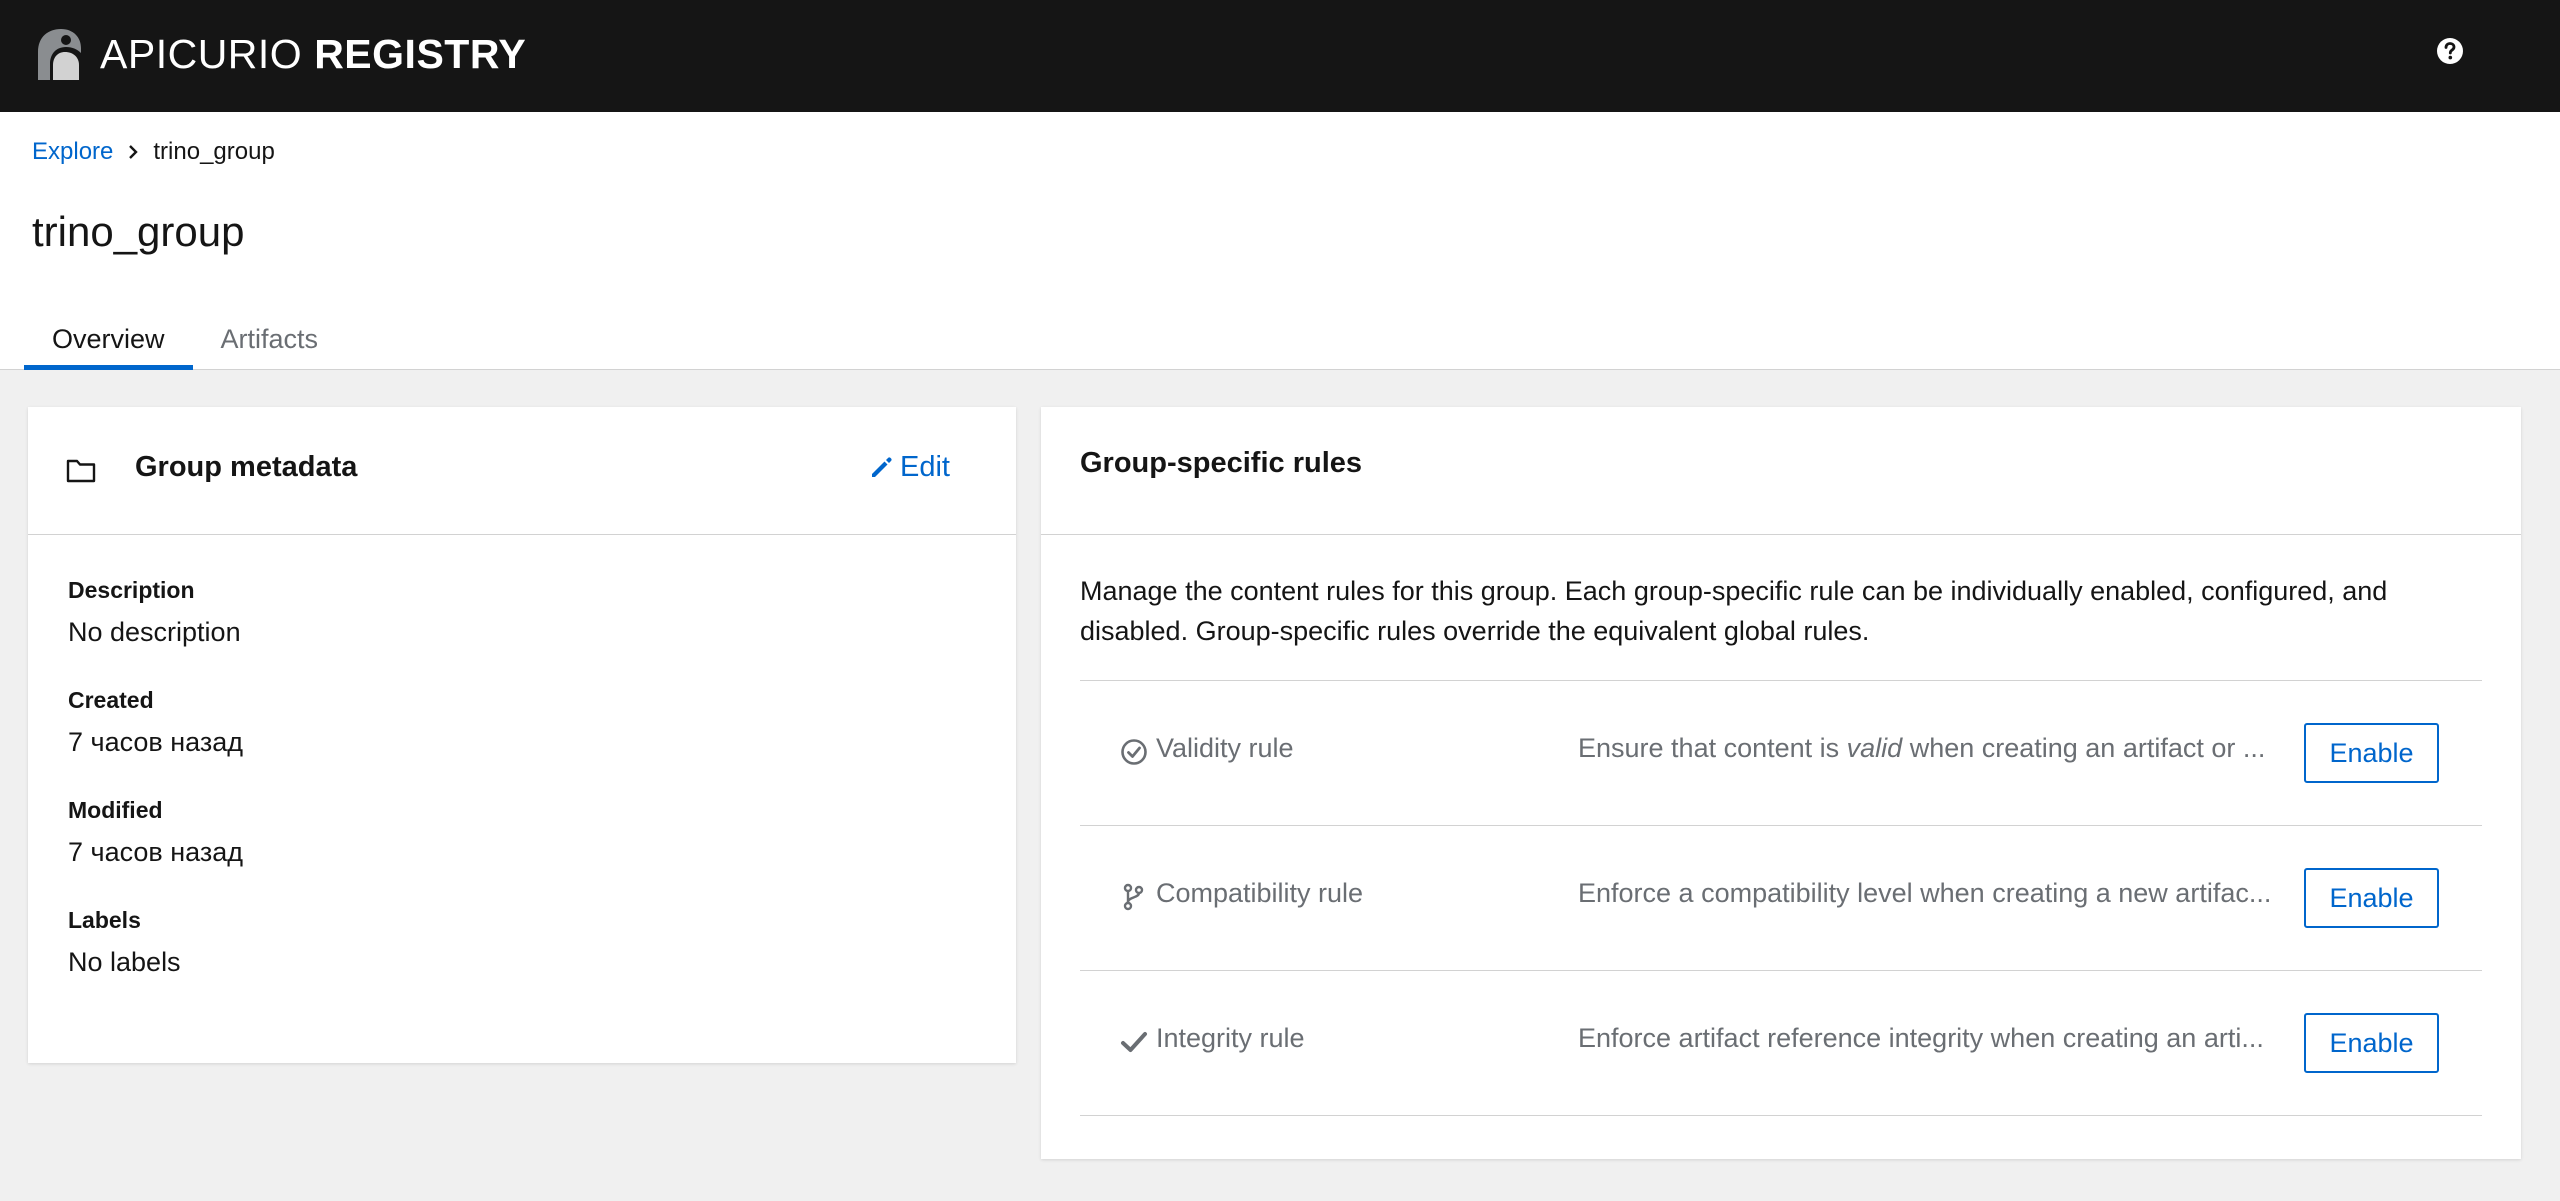  Describe the element at coordinates (108, 339) in the screenshot. I see `tab-overview: Overview` at that location.